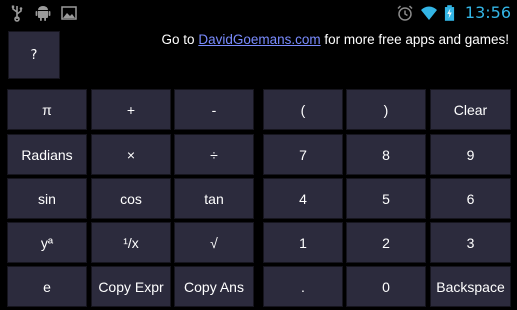 The width and height of the screenshot is (517, 310). I want to click on key-6: 6, so click(470, 198).